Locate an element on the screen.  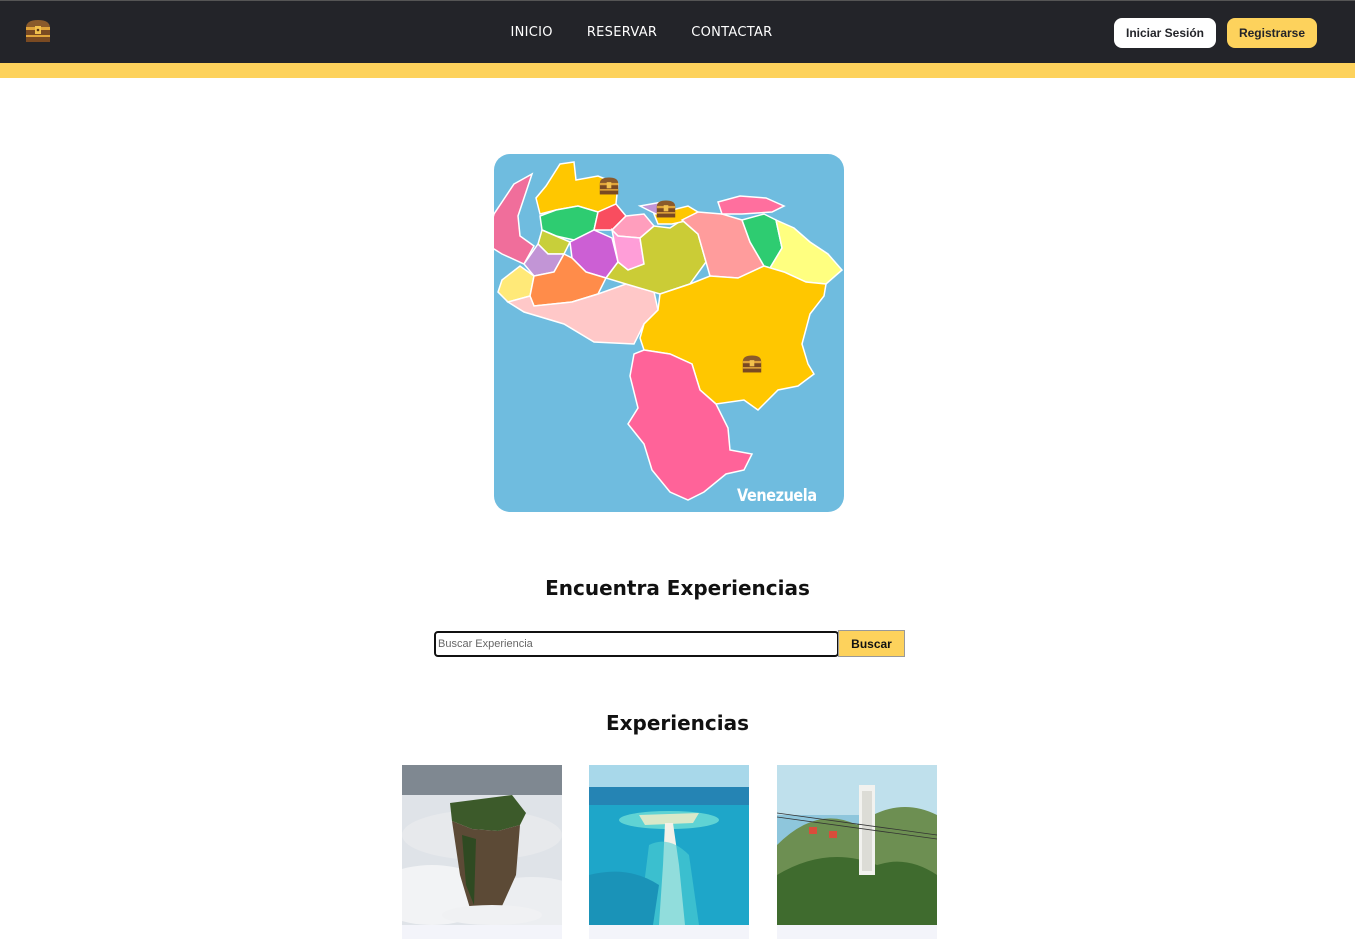
search-input is located at coordinates (636, 644).